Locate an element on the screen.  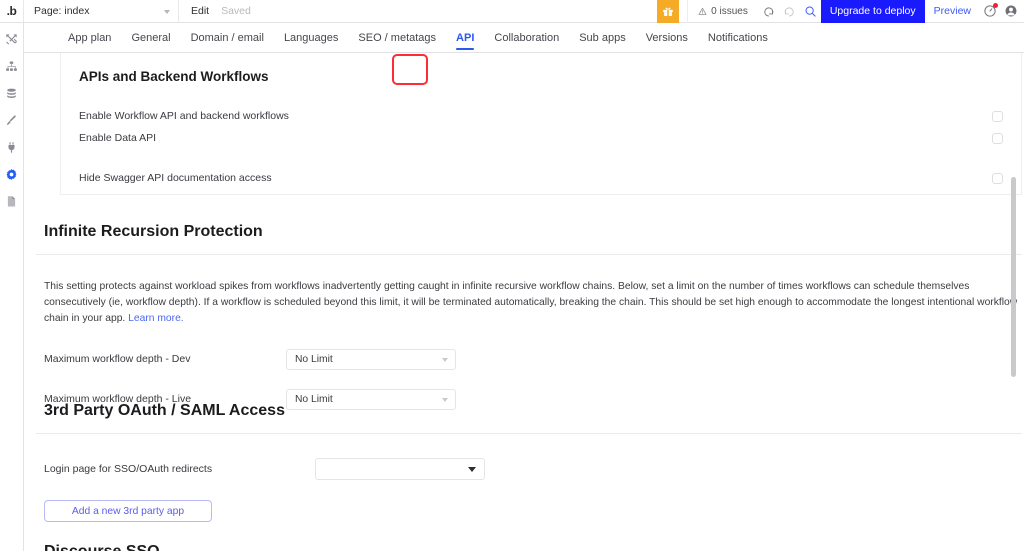
enable-data-api-checkbox is located at coordinates (997, 138).